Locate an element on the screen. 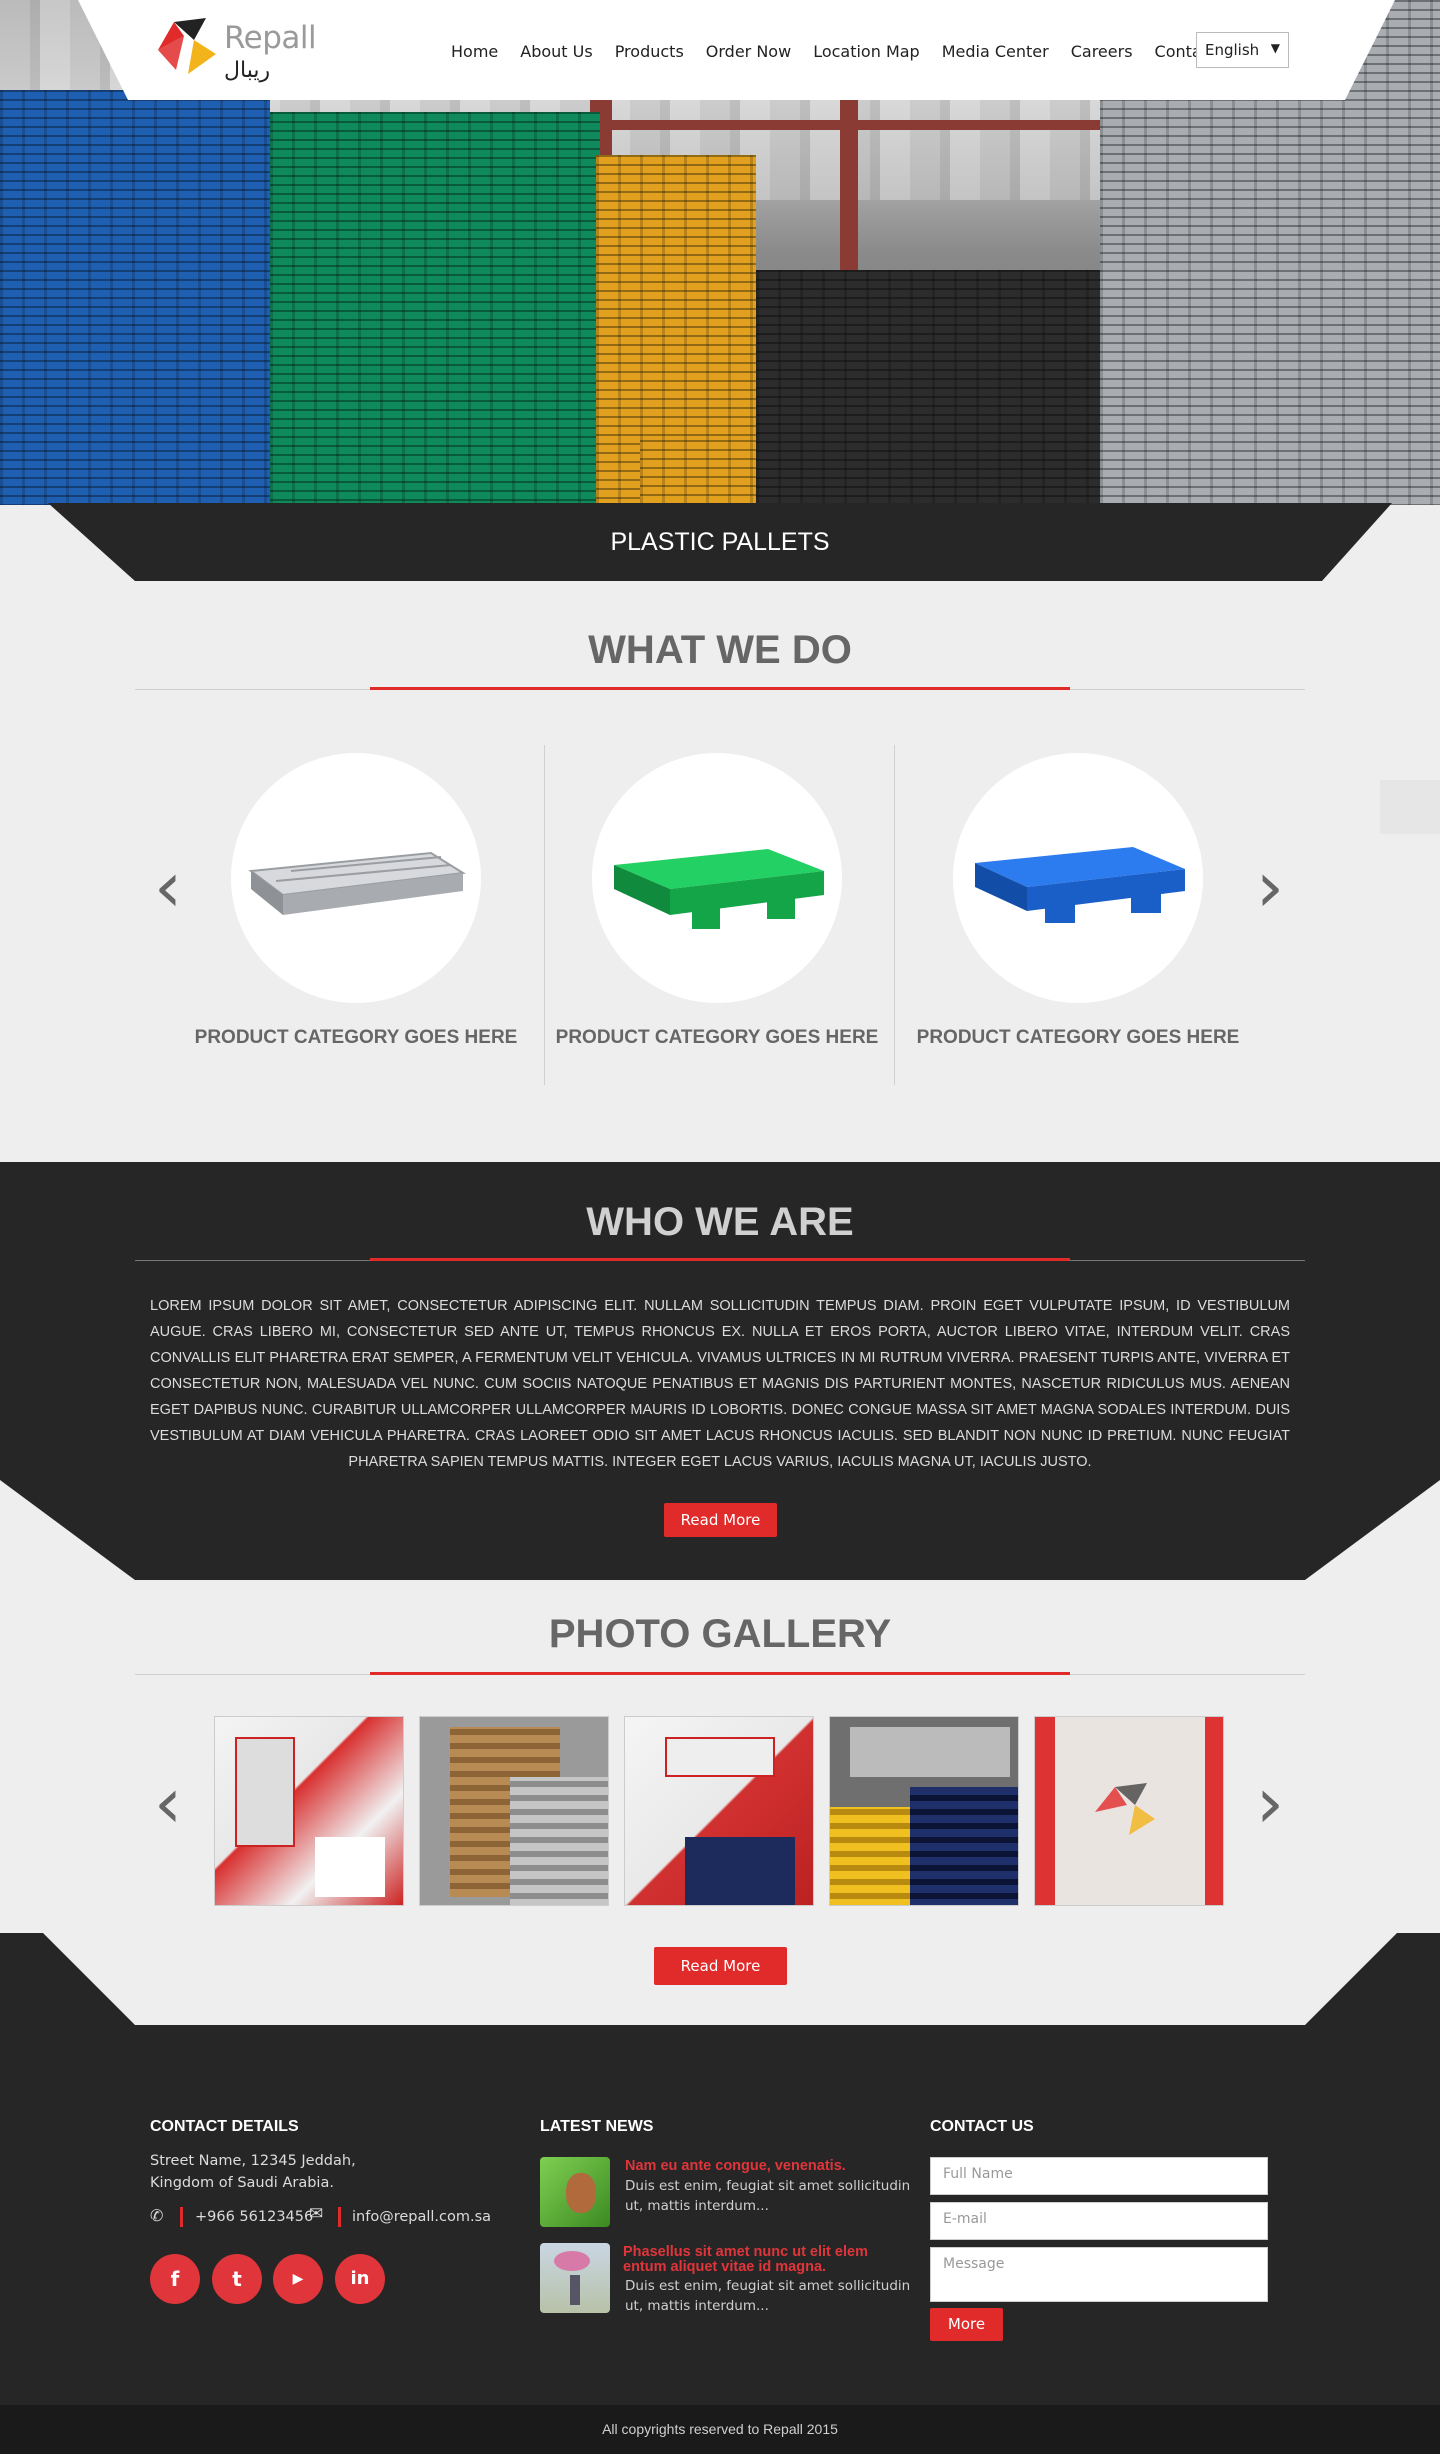  mail-icon: ✉ is located at coordinates (316, 2213).